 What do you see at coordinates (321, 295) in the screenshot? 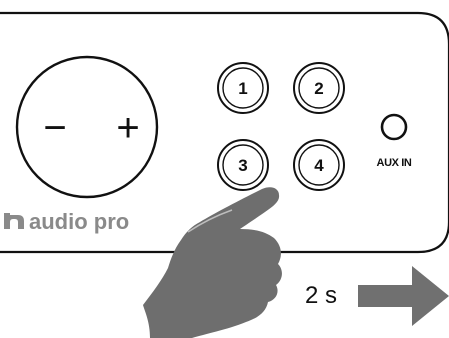
I see `hold-duration-label: 2 s` at bounding box center [321, 295].